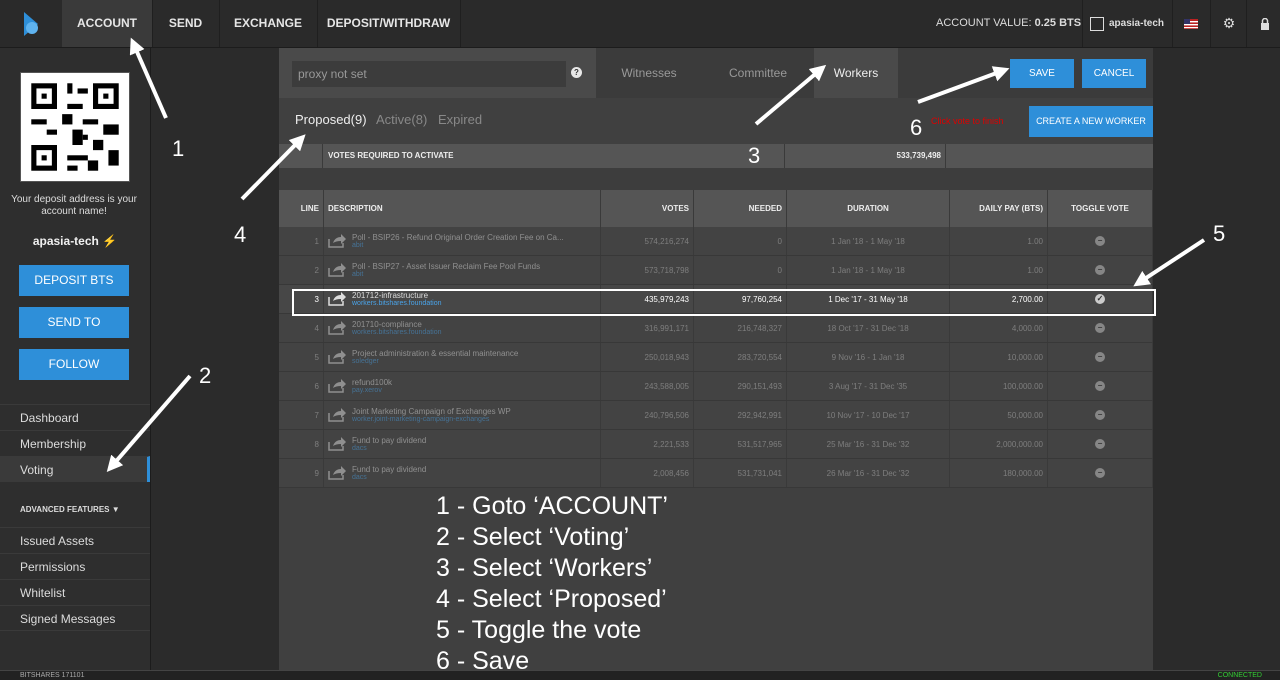 The height and width of the screenshot is (680, 1280). What do you see at coordinates (998, 444) in the screenshot?
I see `row-daily-pay: 2,000,000.00` at bounding box center [998, 444].